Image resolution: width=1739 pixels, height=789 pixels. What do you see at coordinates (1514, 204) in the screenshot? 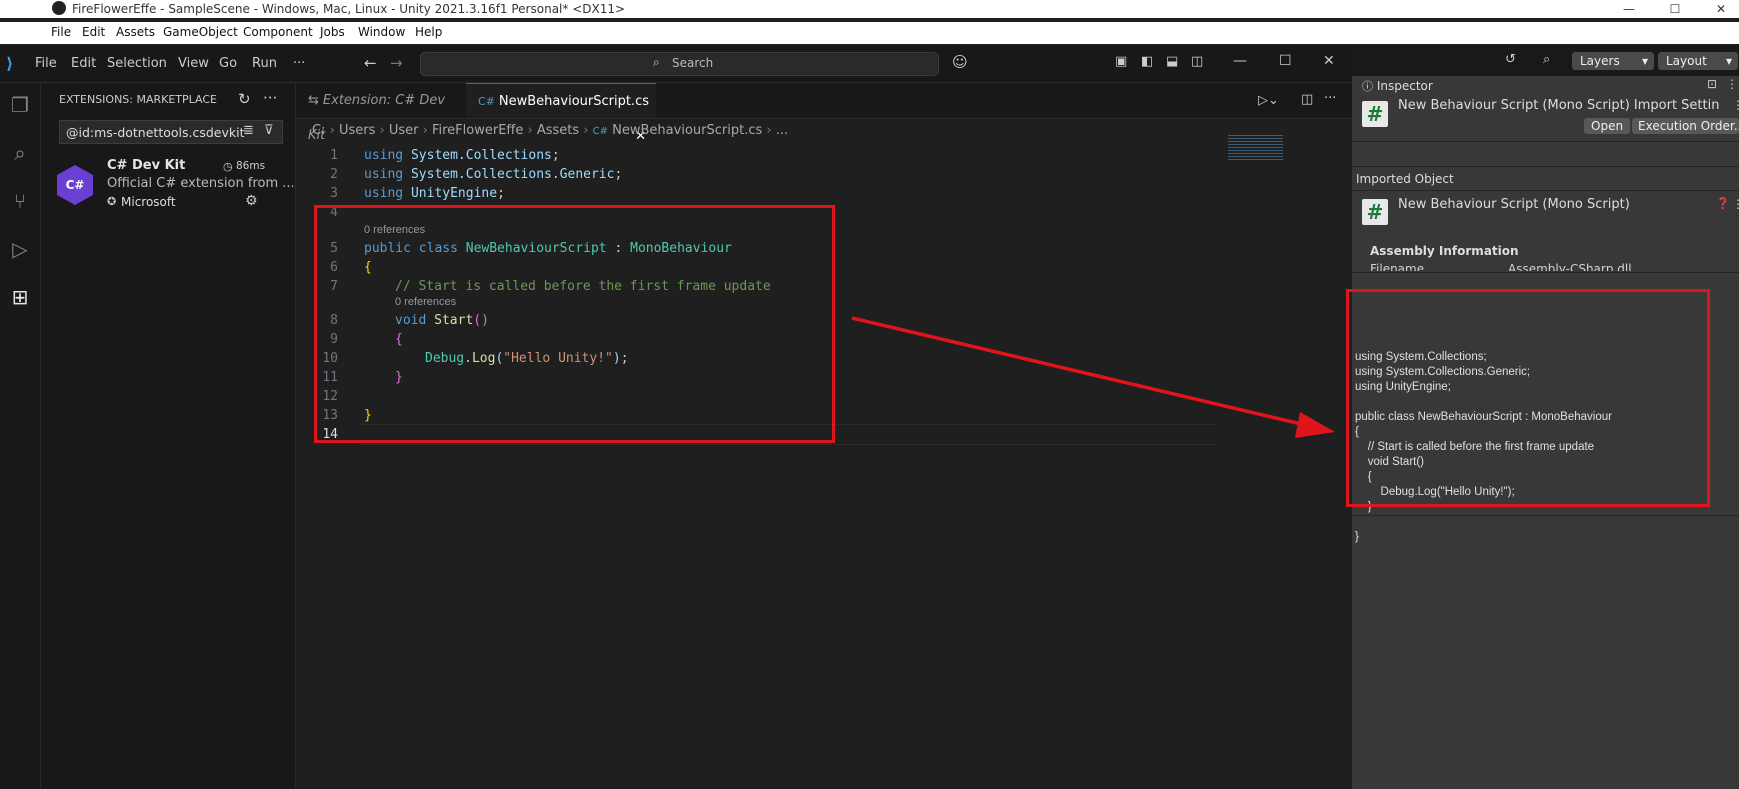
I see `imported-object-name: New Behaviour Script (Mono Script)` at bounding box center [1514, 204].